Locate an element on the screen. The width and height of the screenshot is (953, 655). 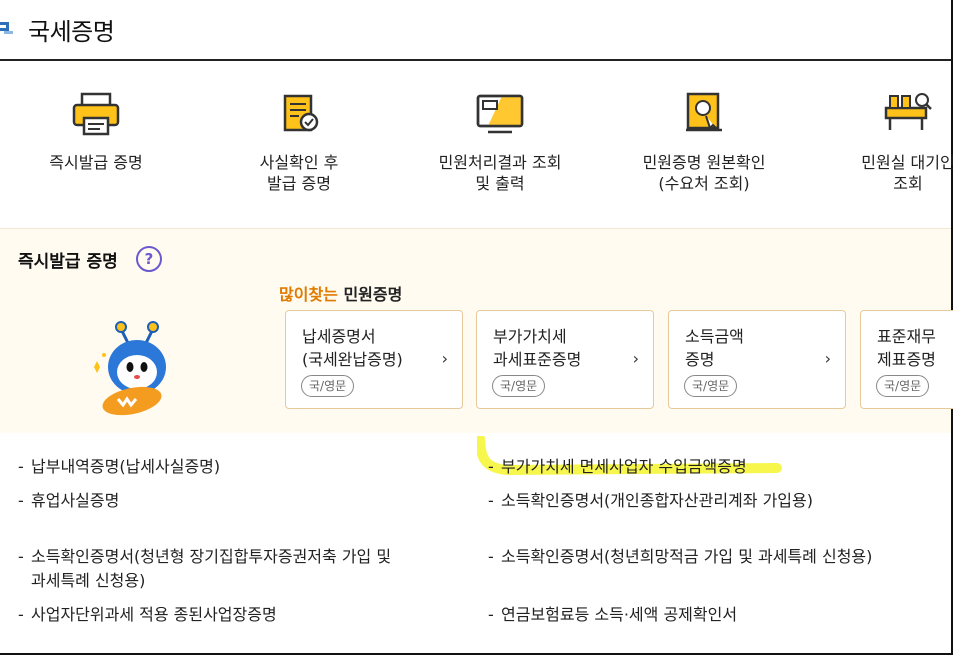
popular-card-vat-base: 부가가치세 과세표준증명 › 국/영문 is located at coordinates (565, 359).